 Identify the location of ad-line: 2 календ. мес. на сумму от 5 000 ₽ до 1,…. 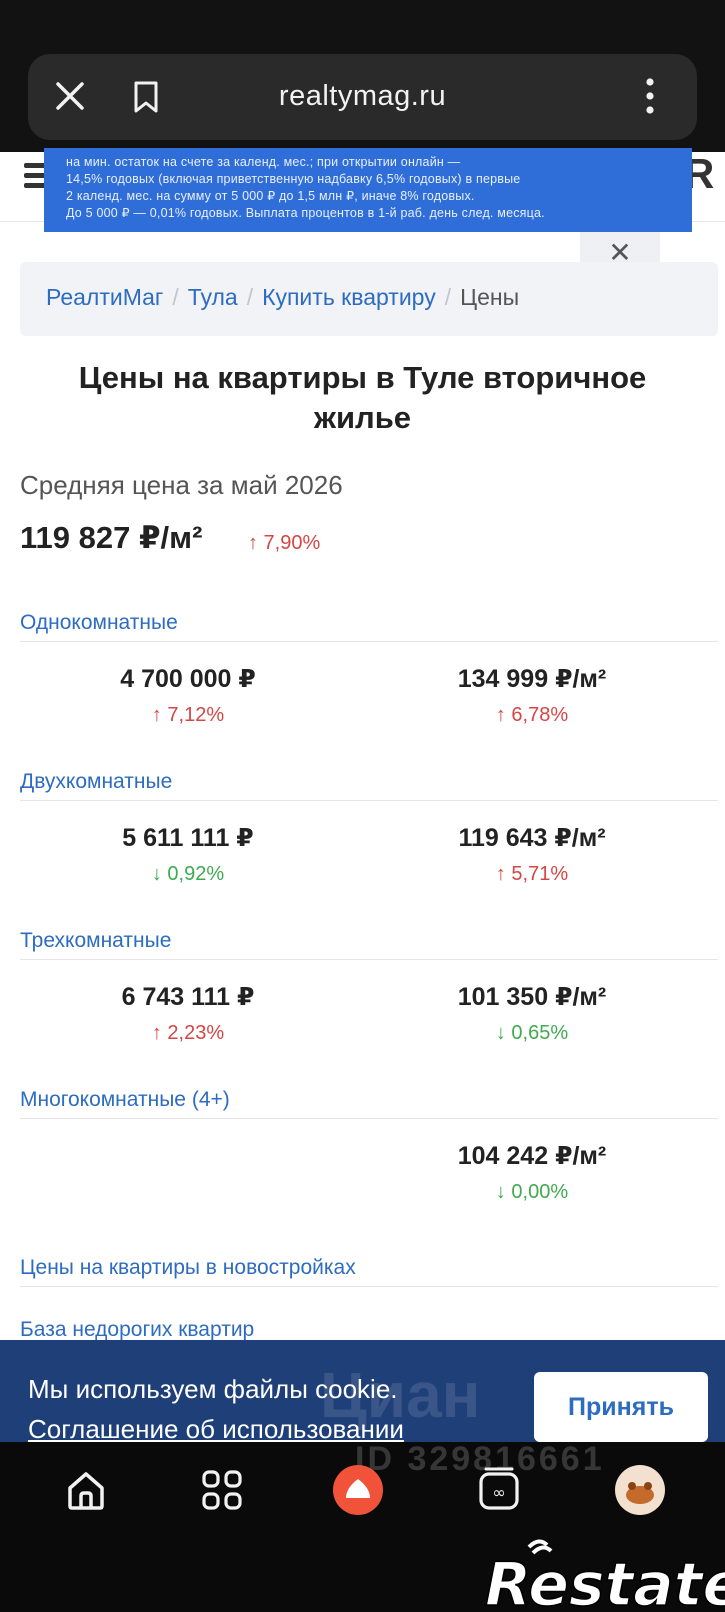
(270, 196).